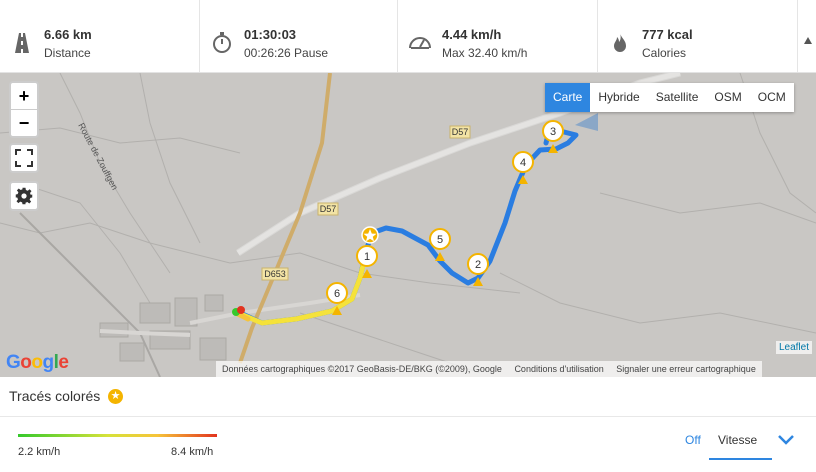 Image resolution: width=816 pixels, height=472 pixels. What do you see at coordinates (523, 163) in the screenshot?
I see `marker-label: 4` at bounding box center [523, 163].